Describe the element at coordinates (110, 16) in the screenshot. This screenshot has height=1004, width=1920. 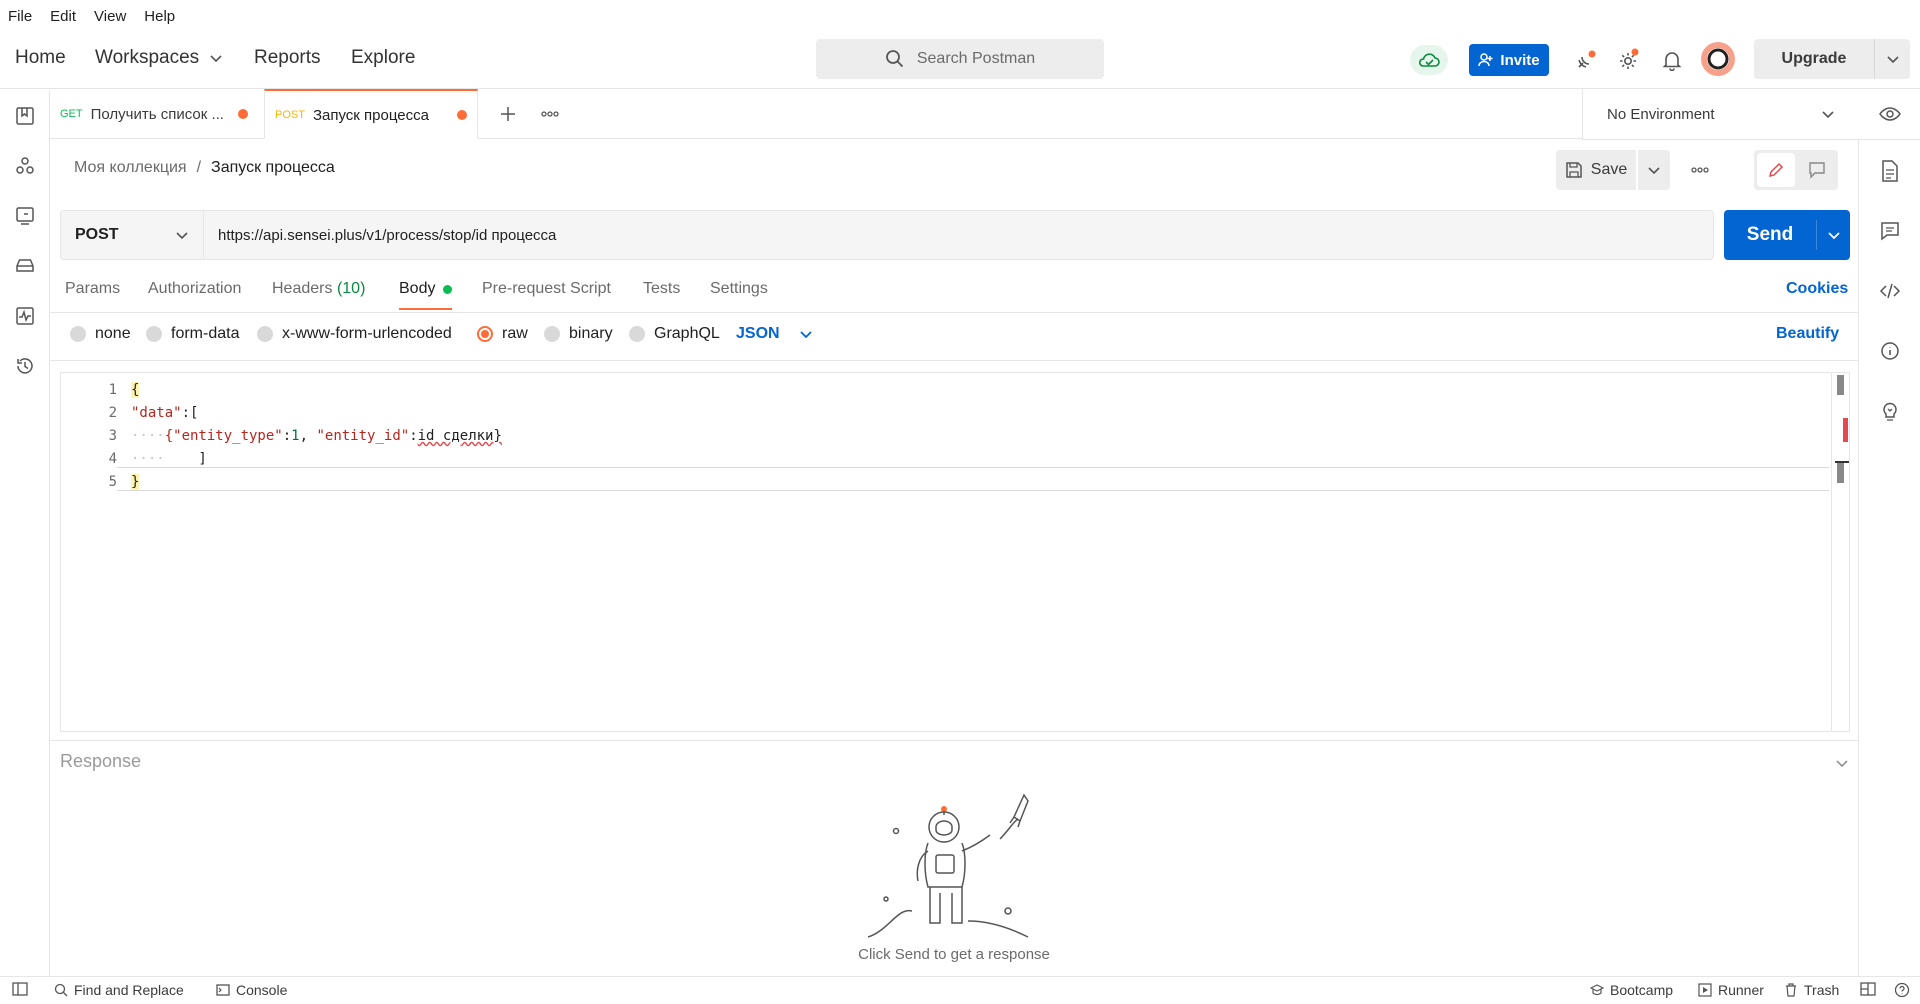
I see `menu-view: View` at that location.